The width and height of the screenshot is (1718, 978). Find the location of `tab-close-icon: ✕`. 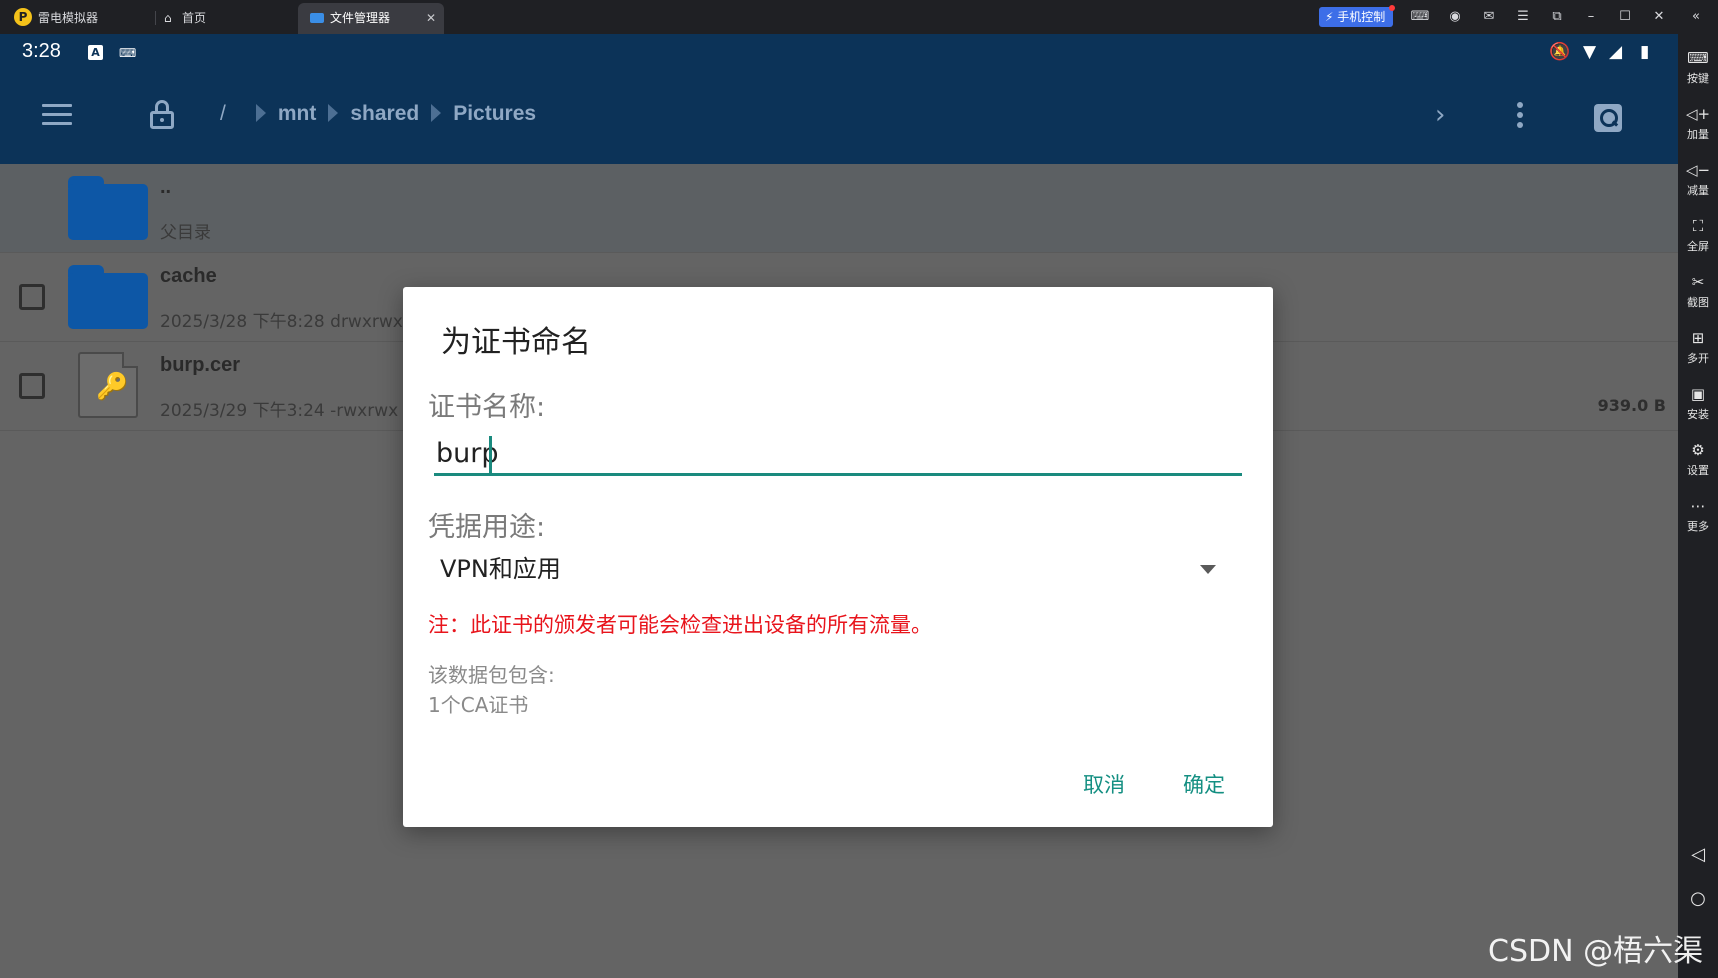

tab-close-icon: ✕ is located at coordinates (431, 18).